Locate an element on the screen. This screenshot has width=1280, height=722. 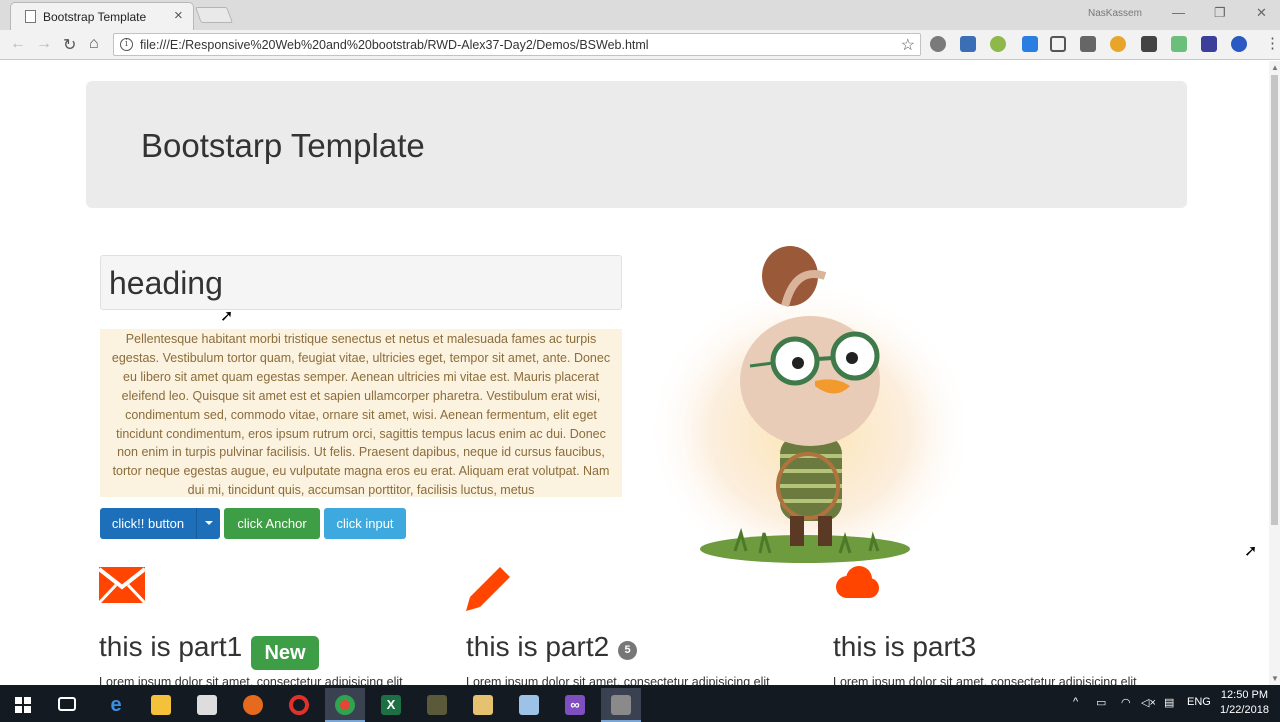
extension-bird-icon is located at coordinates (998, 44).